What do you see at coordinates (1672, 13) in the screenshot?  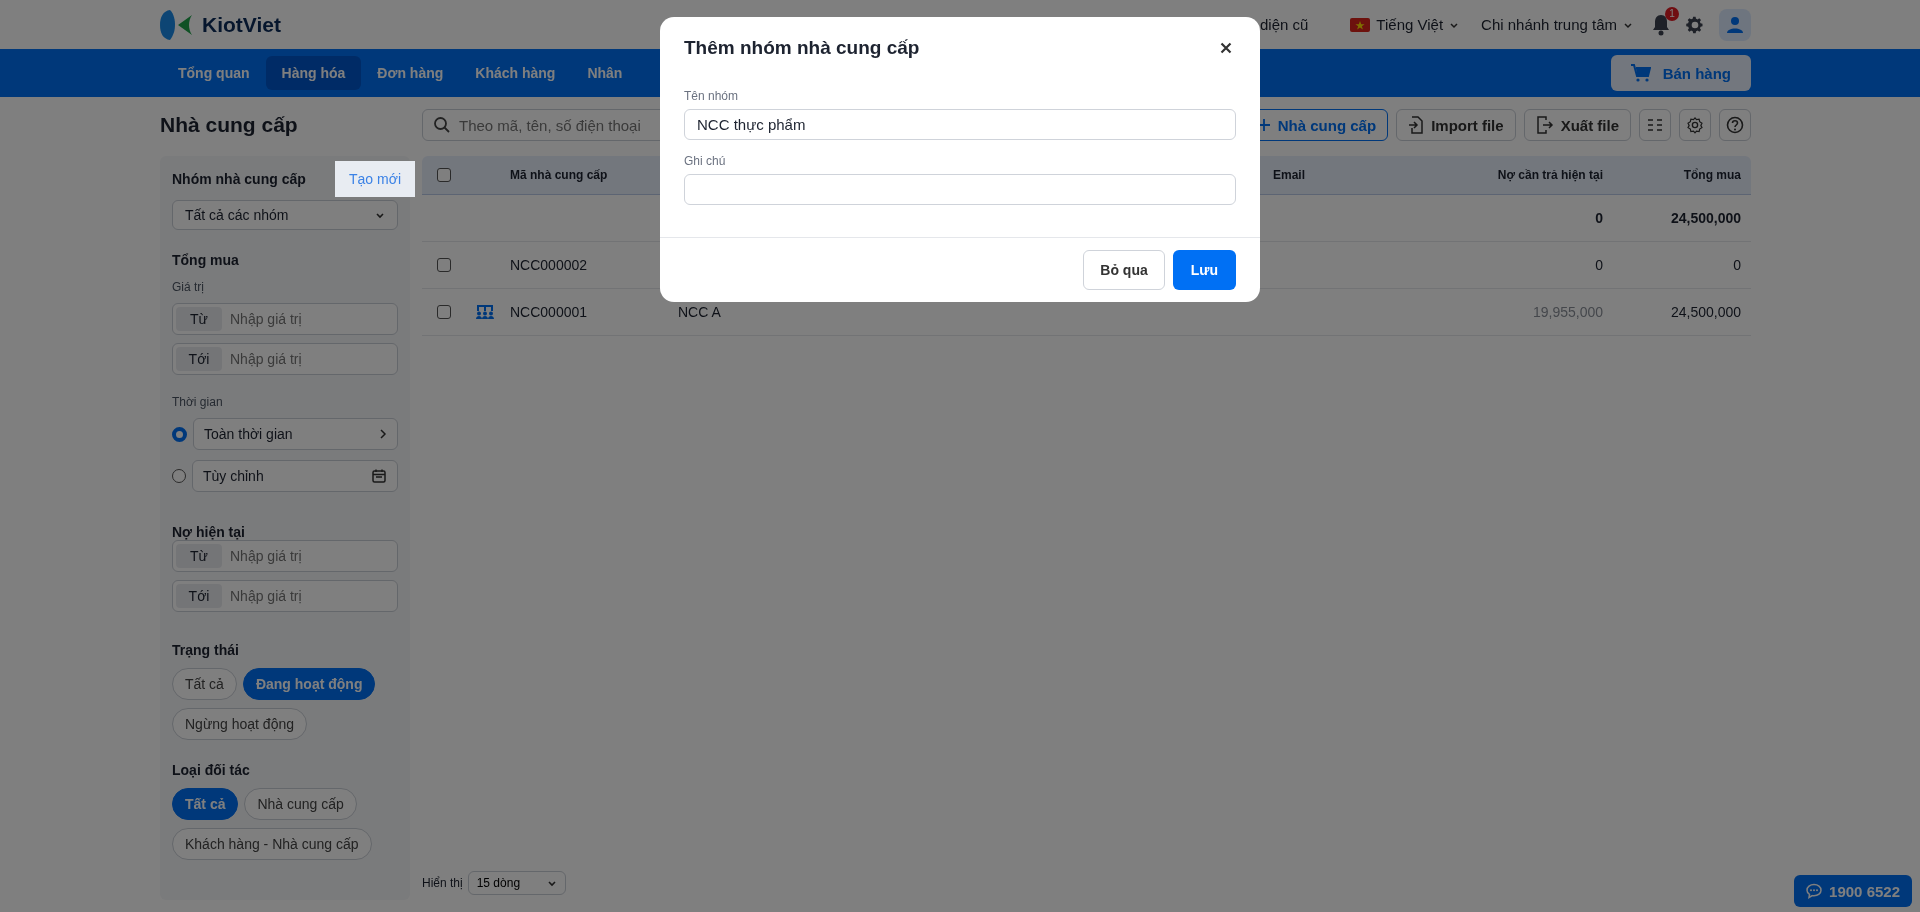 I see `notification-badge: 1` at bounding box center [1672, 13].